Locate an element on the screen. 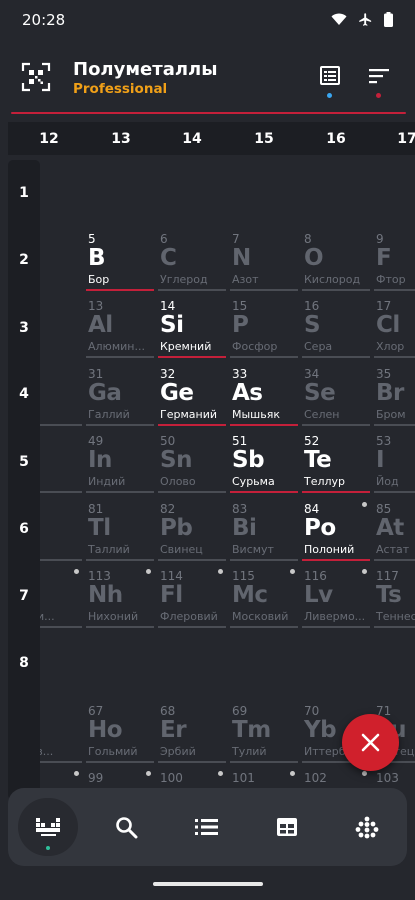 The image size is (415, 900). element-symbol: Mc is located at coordinates (250, 595).